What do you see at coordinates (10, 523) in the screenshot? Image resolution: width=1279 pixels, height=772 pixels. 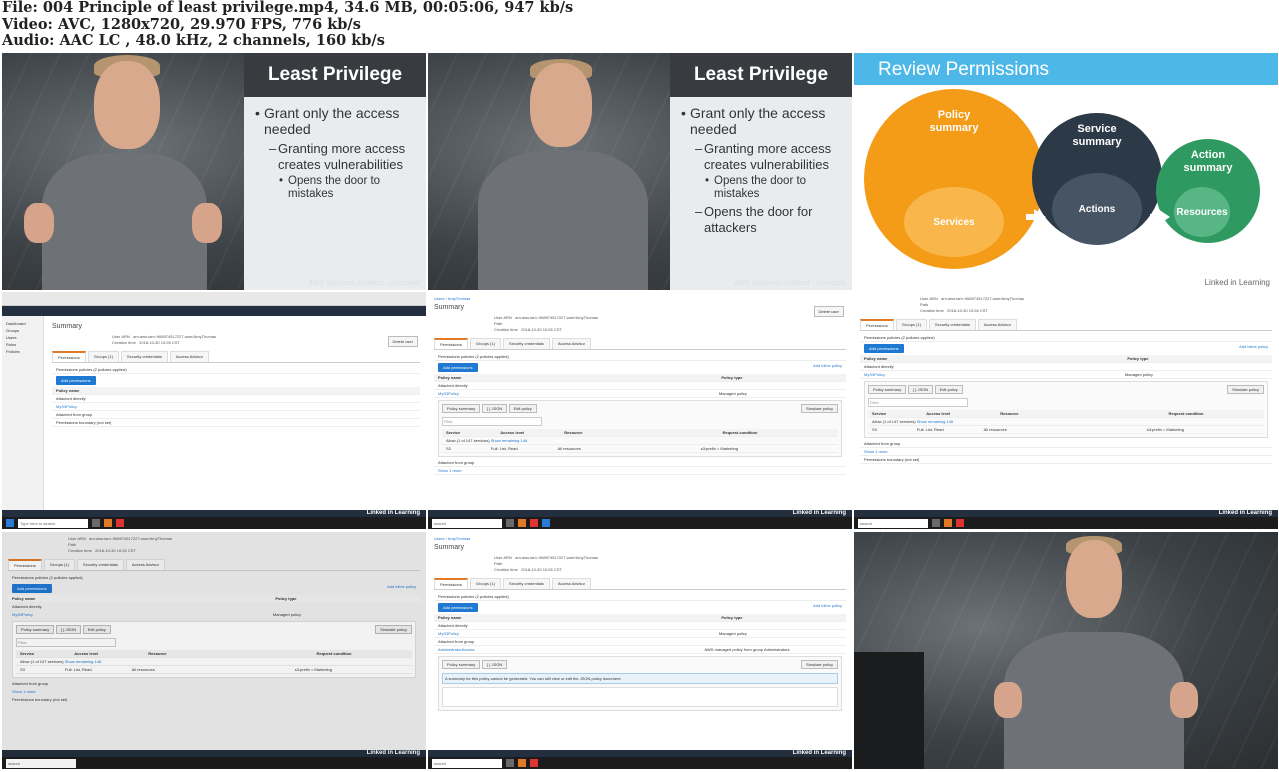 I see `windows-start-icon` at bounding box center [10, 523].